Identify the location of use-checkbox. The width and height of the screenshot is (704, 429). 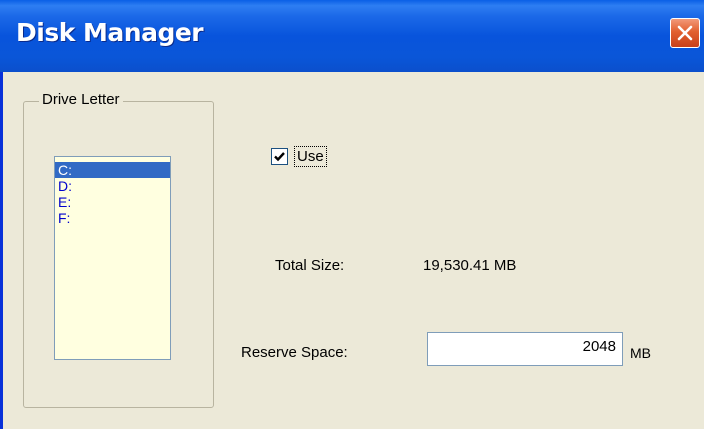
(279, 156).